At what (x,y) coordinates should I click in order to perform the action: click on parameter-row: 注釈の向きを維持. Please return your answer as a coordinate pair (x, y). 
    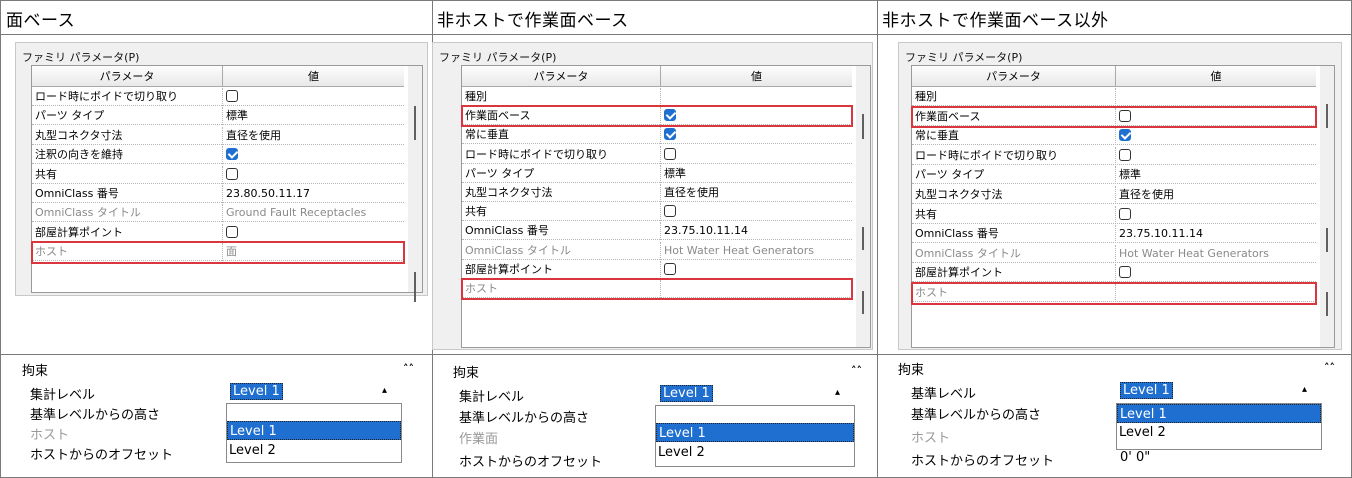
    Looking at the image, I should click on (218, 155).